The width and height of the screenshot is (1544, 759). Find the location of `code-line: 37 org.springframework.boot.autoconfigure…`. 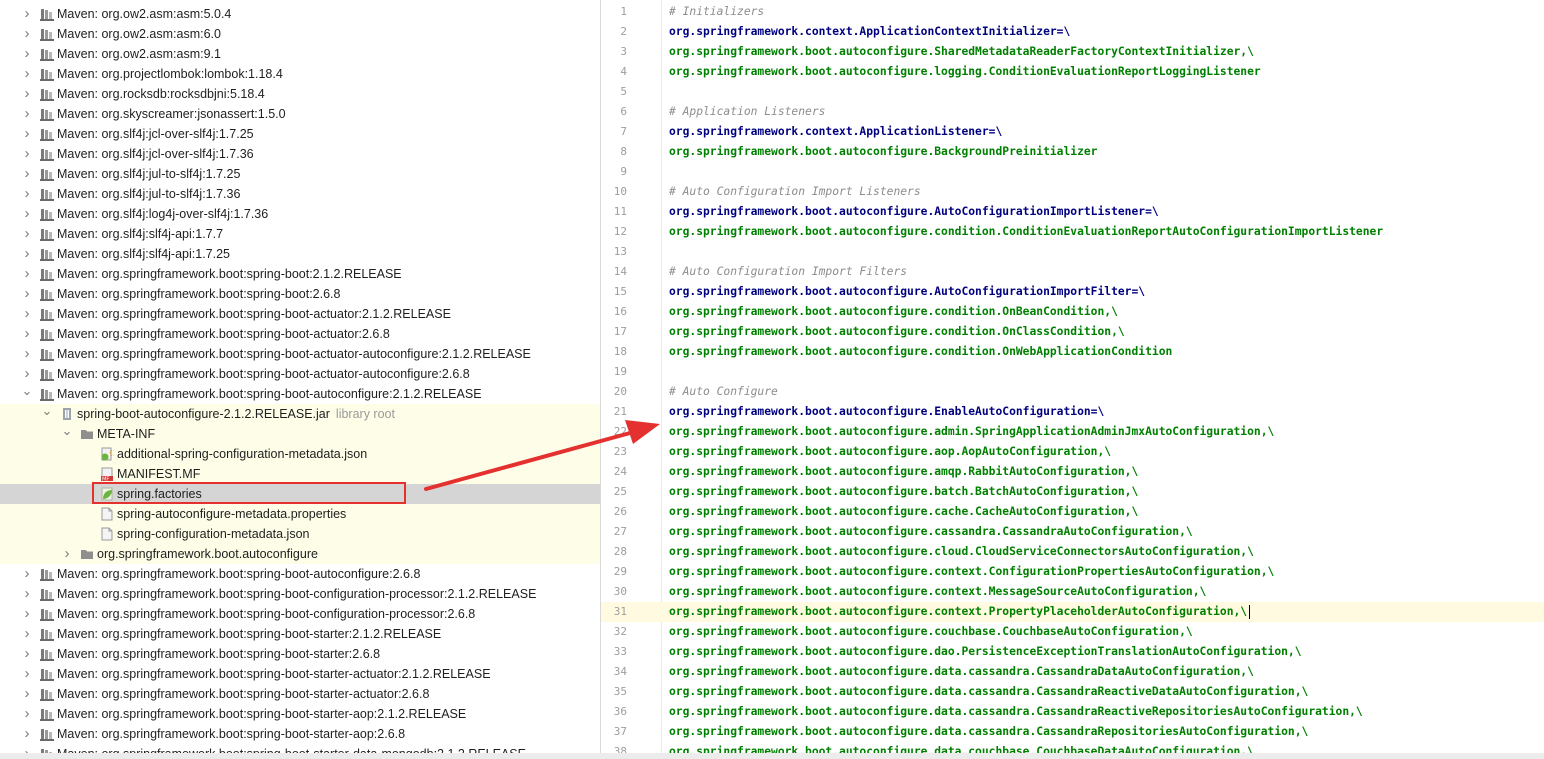

code-line: 37 org.springframework.boot.autoconfigure… is located at coordinates (1072, 732).